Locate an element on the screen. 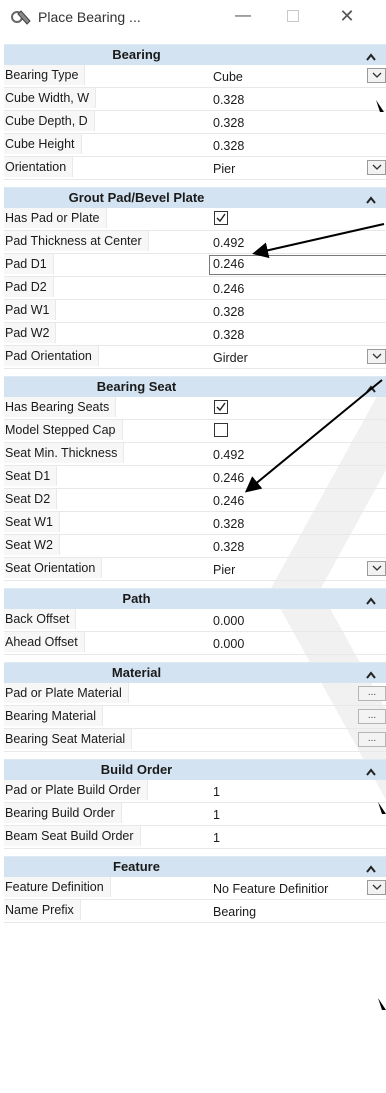 Image resolution: width=386 pixels, height=1093 pixels. section-header: Material is located at coordinates (195, 672).